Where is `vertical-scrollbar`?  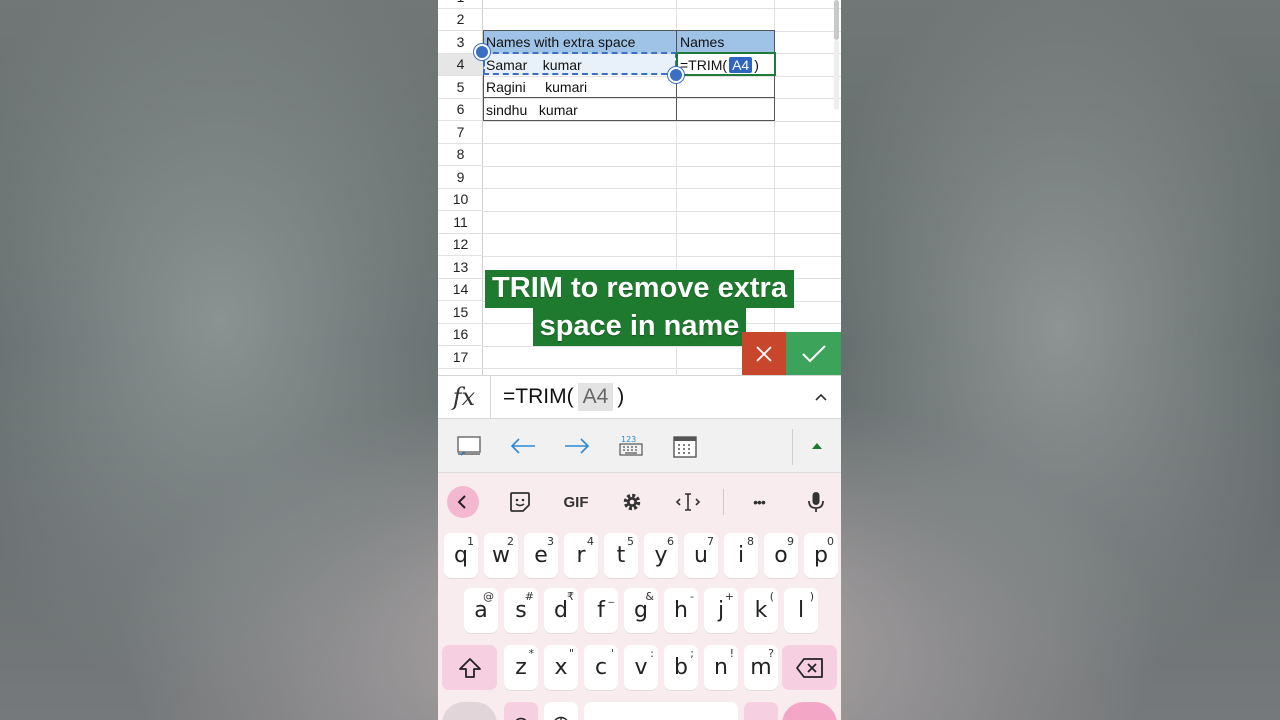 vertical-scrollbar is located at coordinates (836, 20).